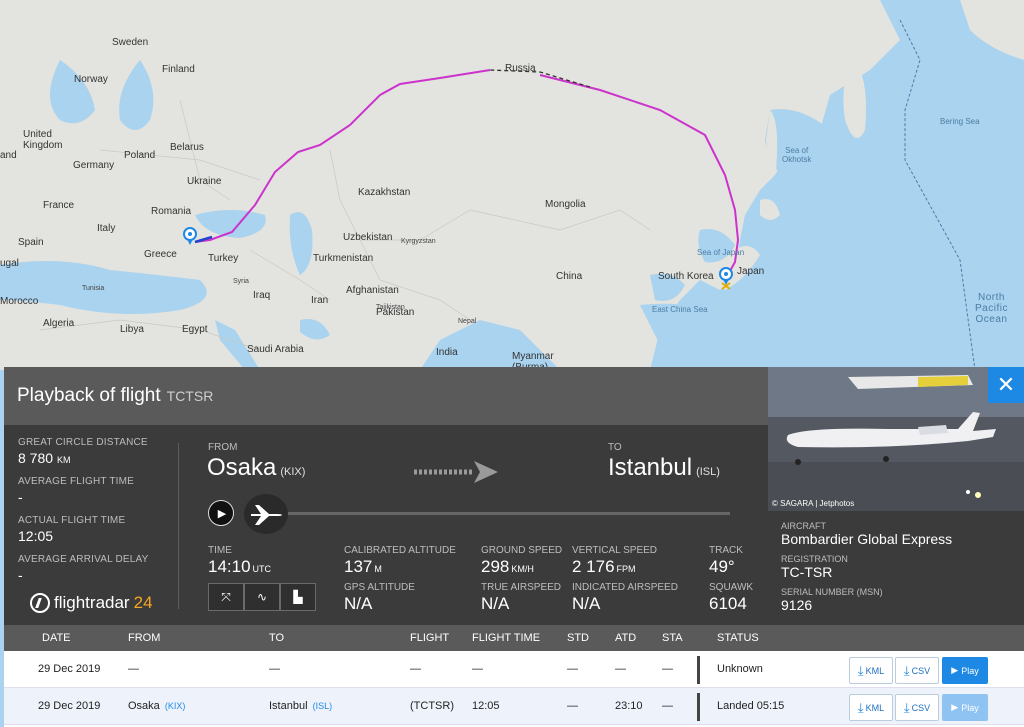 The height and width of the screenshot is (727, 1024). Describe the element at coordinates (488, 513) in the screenshot. I see `playback-progress-track` at that location.